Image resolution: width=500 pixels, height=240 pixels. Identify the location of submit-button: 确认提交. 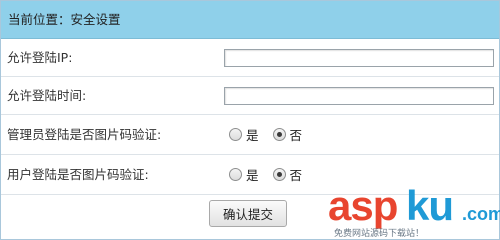
(248, 213).